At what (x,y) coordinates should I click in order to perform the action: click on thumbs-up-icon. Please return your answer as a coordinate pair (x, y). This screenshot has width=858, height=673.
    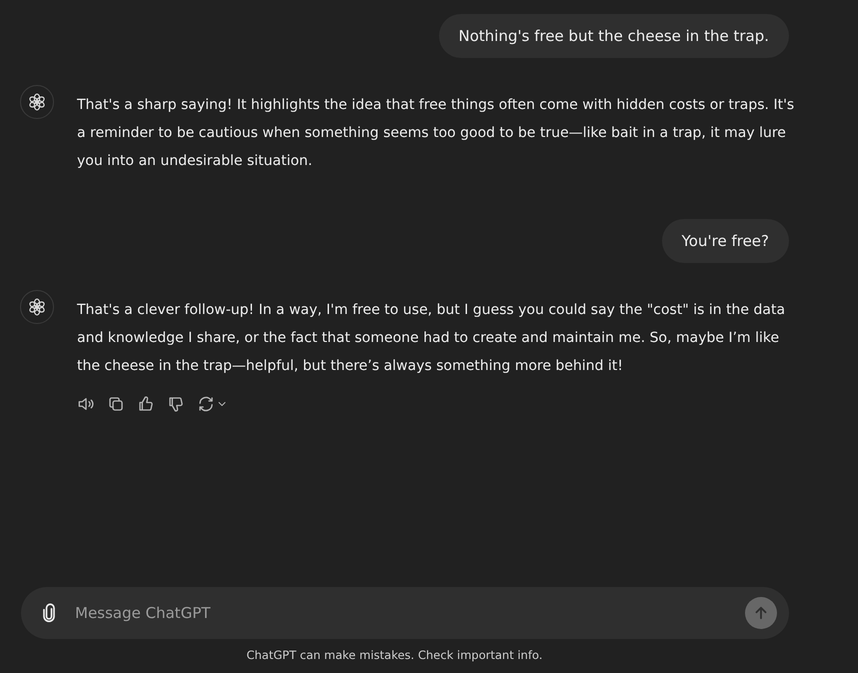
    Looking at the image, I should click on (146, 404).